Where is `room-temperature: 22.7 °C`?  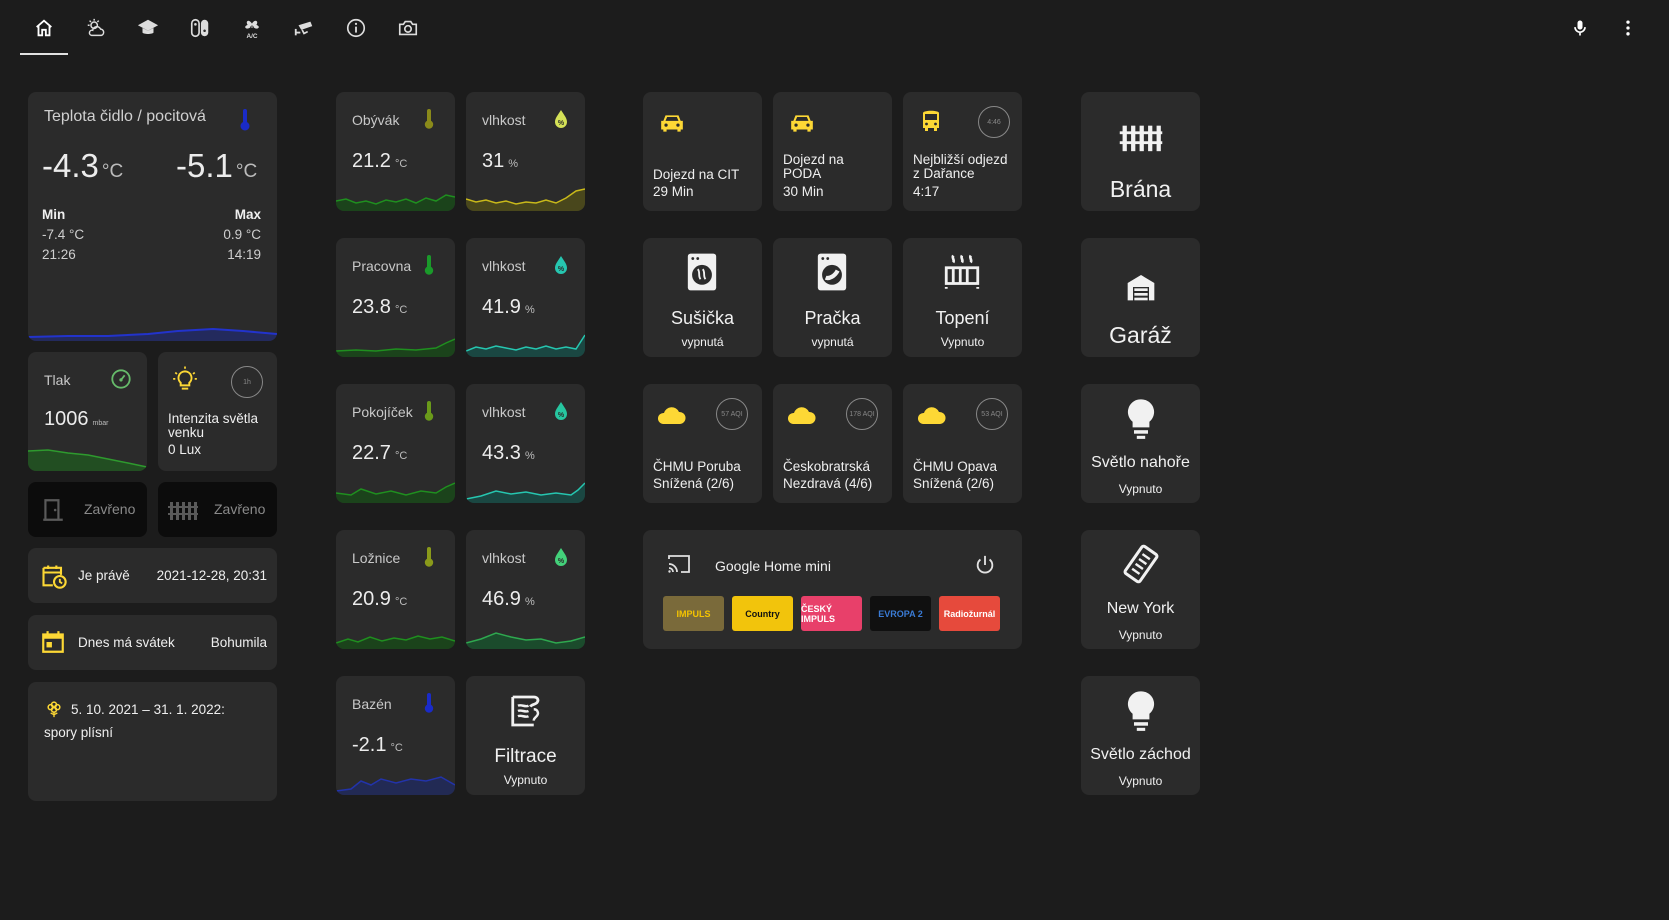 room-temperature: 22.7 °C is located at coordinates (380, 453).